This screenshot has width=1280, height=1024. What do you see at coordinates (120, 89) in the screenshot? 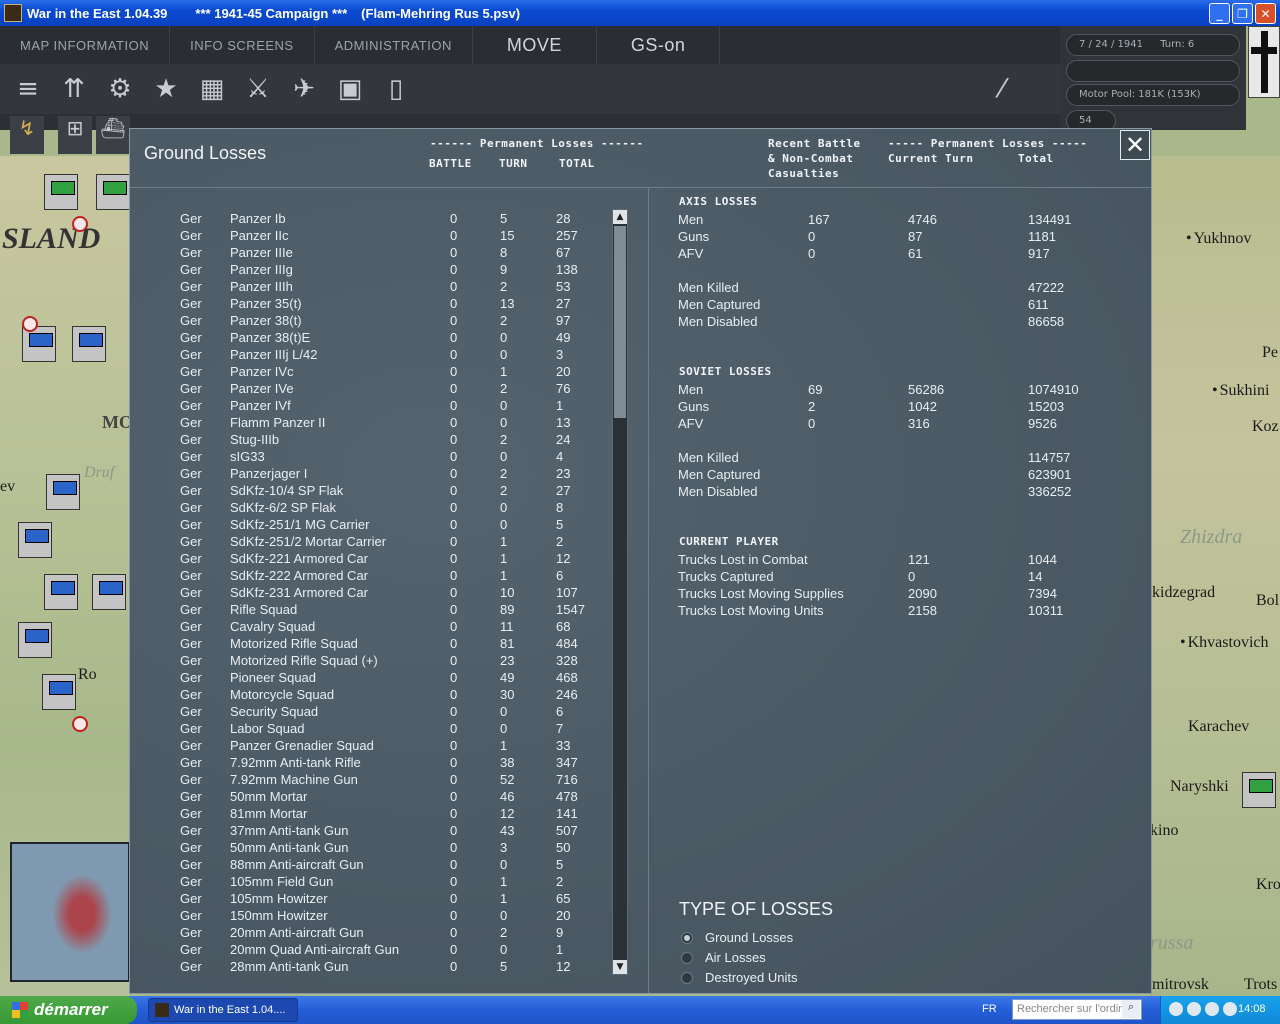
I see `gear-icon: ⚙` at bounding box center [120, 89].